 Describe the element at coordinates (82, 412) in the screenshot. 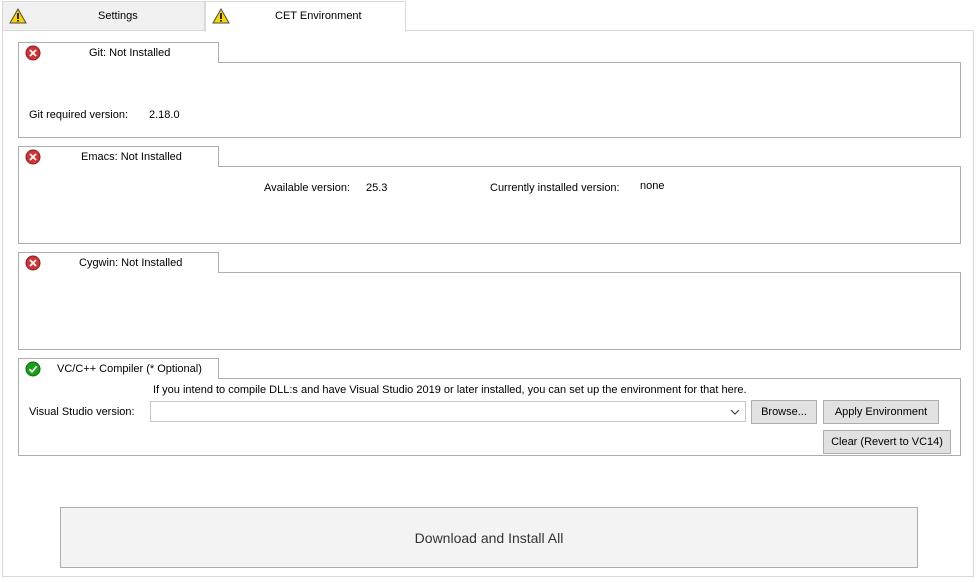

I see `visual-studio-version-label: Visual Studio version:` at that location.